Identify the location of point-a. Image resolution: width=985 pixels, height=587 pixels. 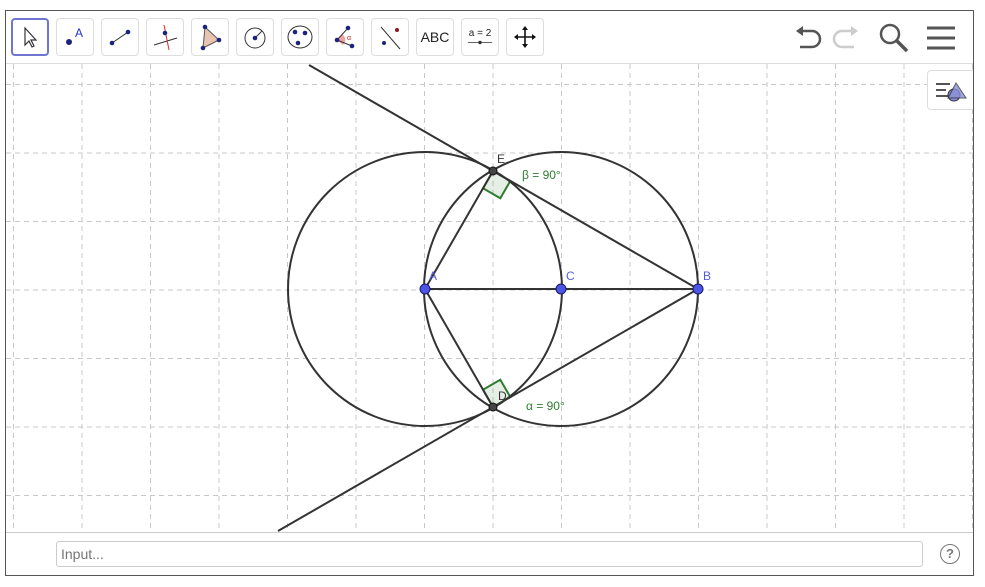
(425, 289).